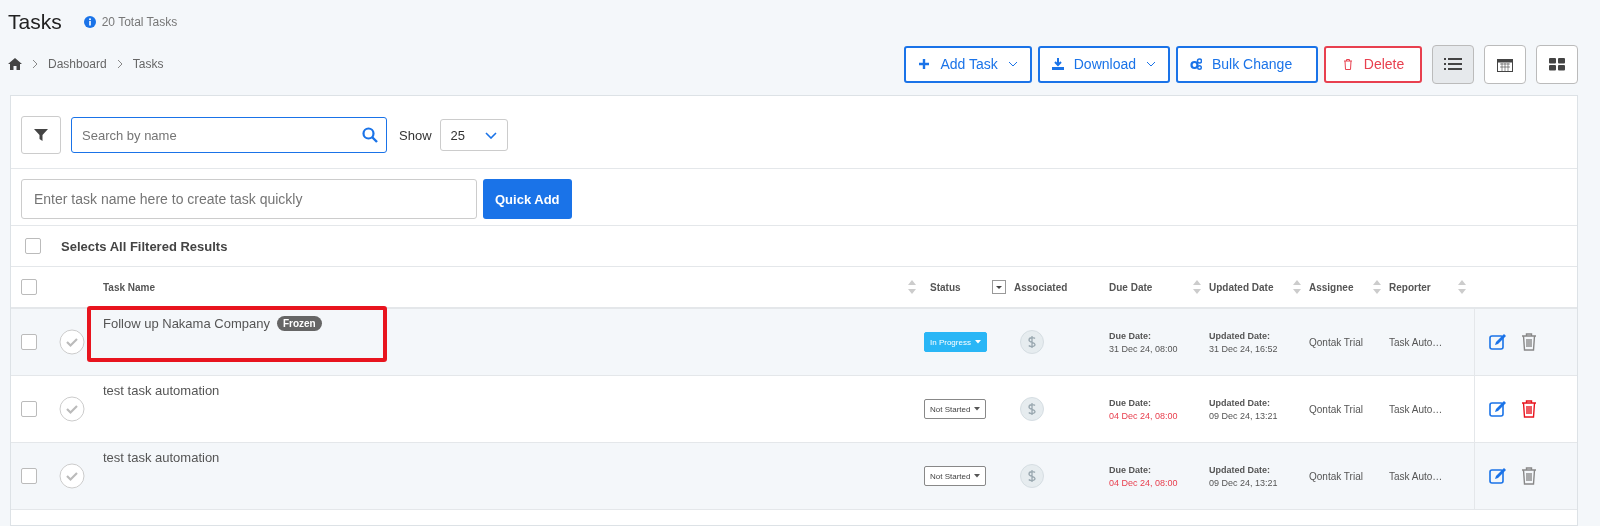 The image size is (1600, 526). Describe the element at coordinates (148, 64) in the screenshot. I see `breadcrumb-link: Tasks` at that location.